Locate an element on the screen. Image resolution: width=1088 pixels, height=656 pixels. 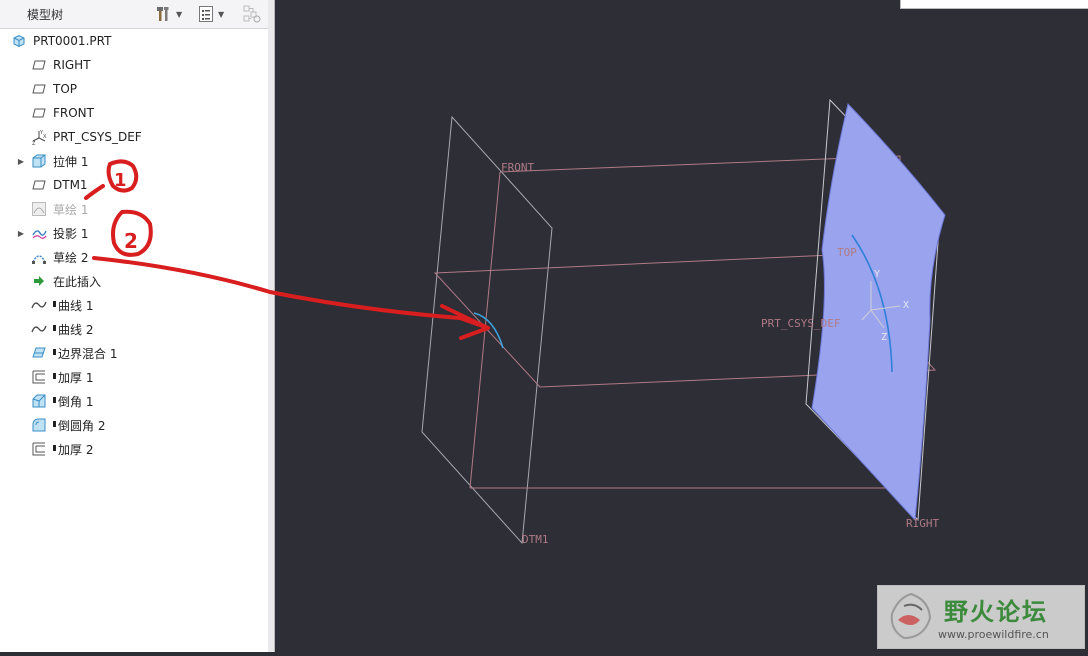
top-right-popup-edge is located at coordinates (994, 4).